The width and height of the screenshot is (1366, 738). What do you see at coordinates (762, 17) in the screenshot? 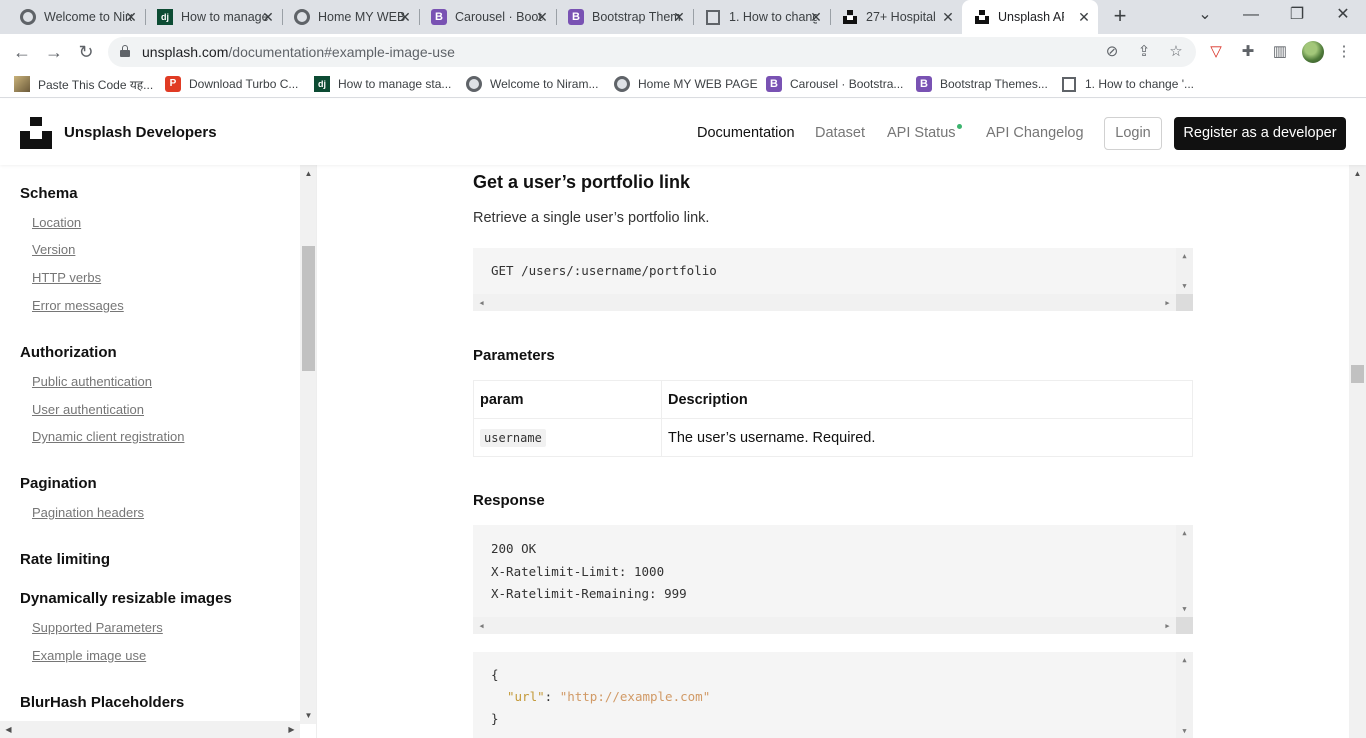
I see `tab-how-to-change: 1. How to change ✕` at bounding box center [762, 17].